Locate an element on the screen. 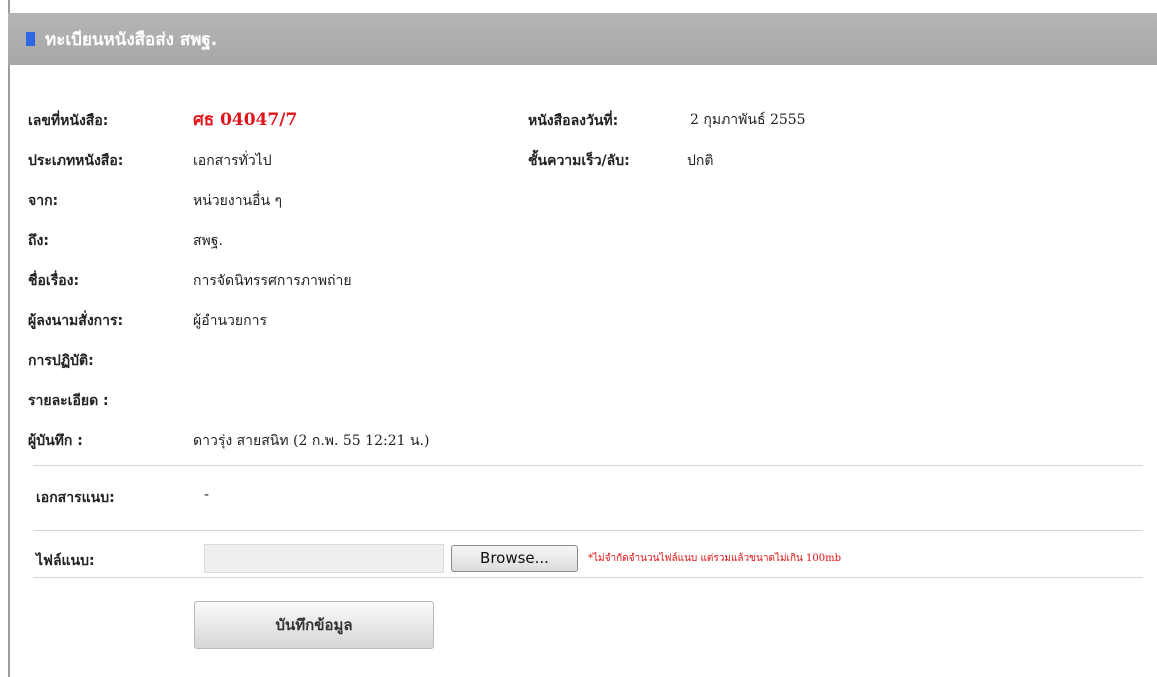  doc-no-label: เลขที่หนังสือ: is located at coordinates (68, 121).